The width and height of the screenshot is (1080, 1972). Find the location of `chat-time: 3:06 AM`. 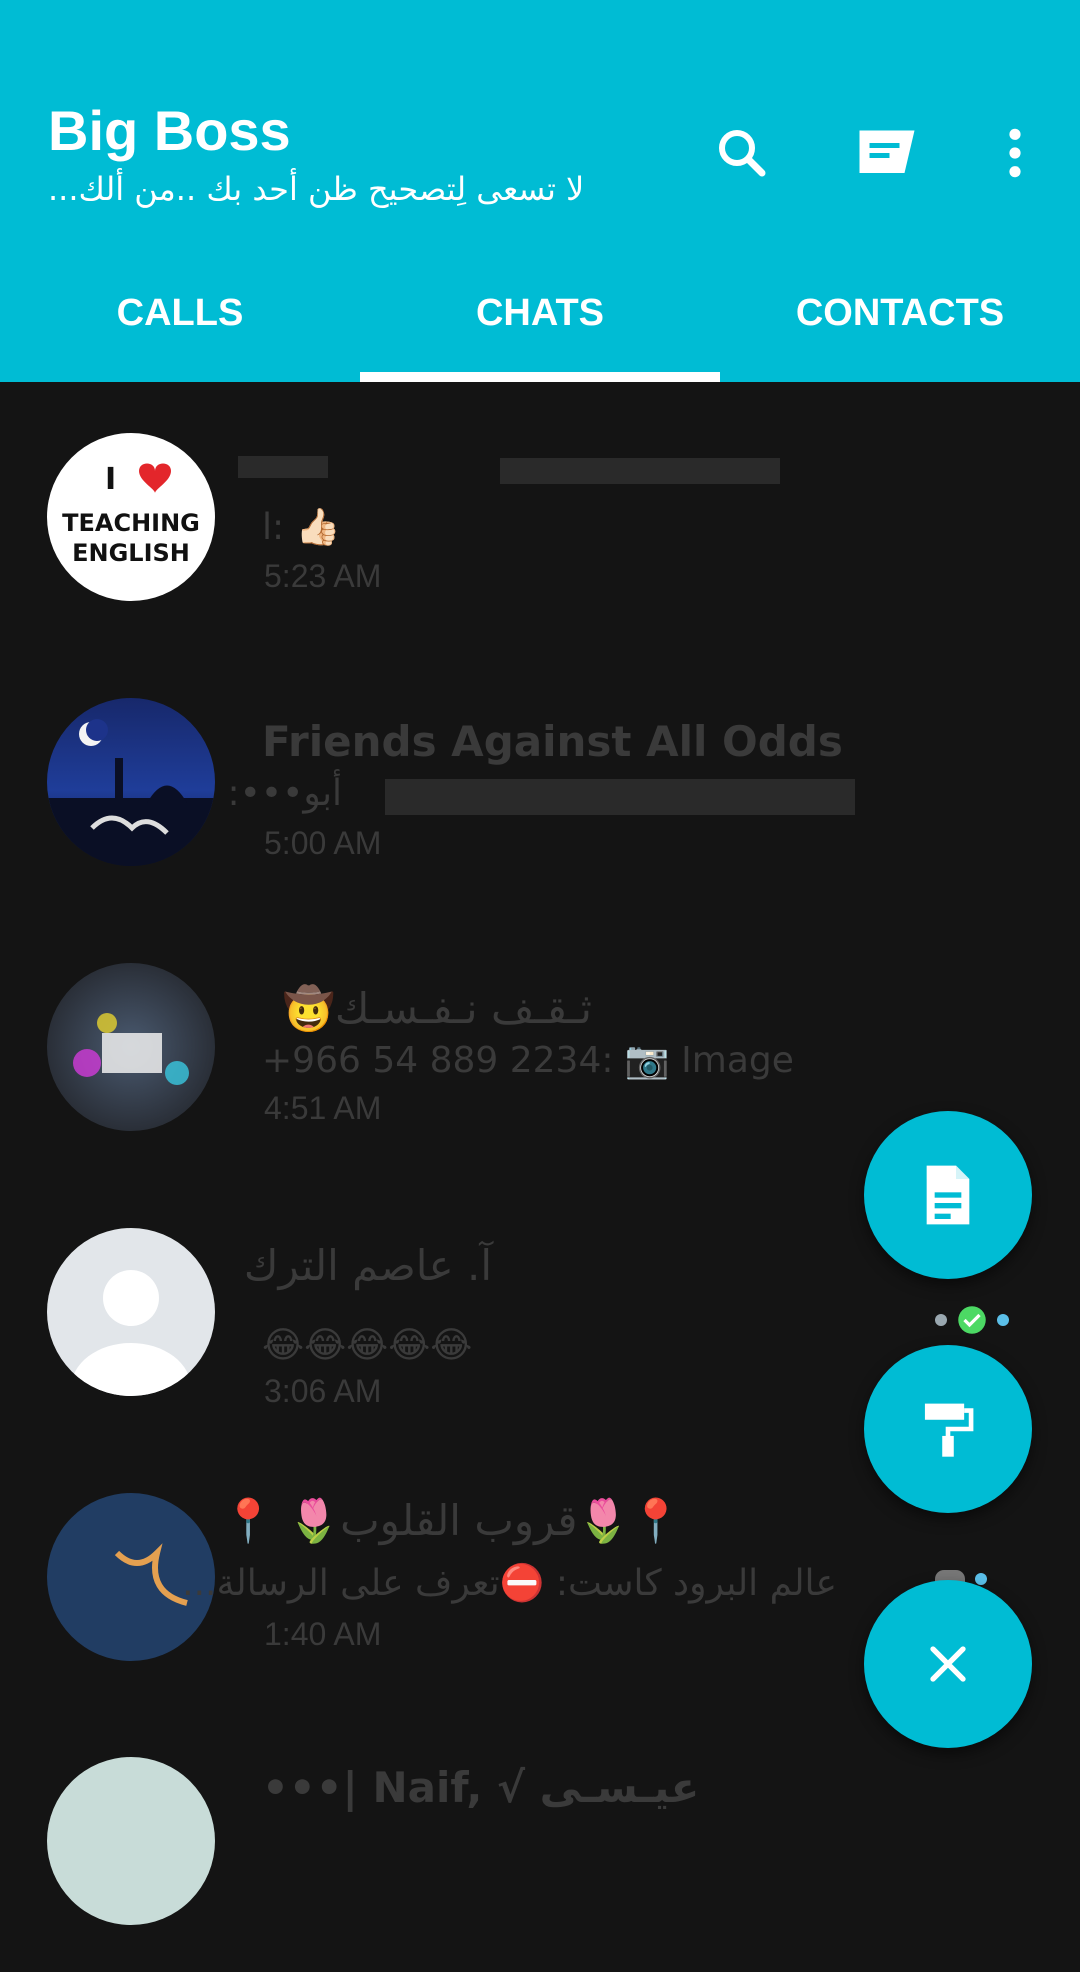

chat-time: 3:06 AM is located at coordinates (323, 1391).